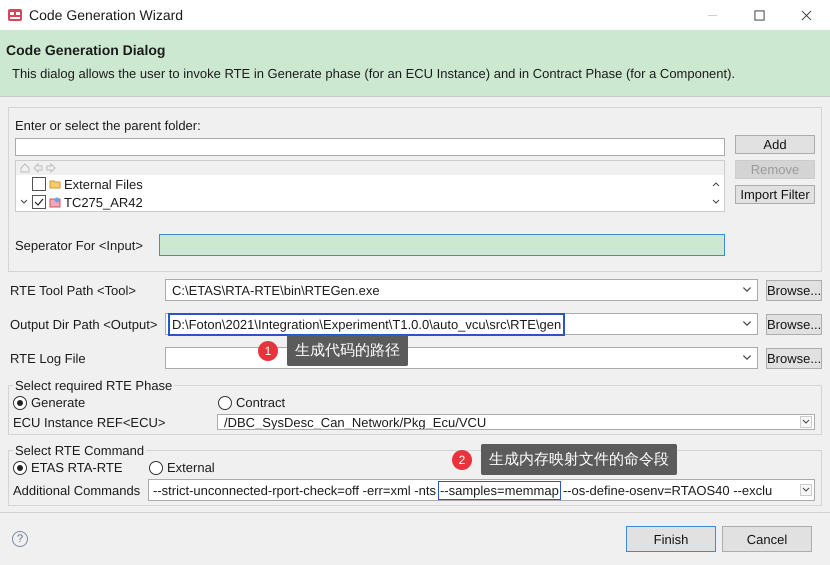 Image resolution: width=830 pixels, height=565 pixels. I want to click on maximize-icon, so click(759, 15).